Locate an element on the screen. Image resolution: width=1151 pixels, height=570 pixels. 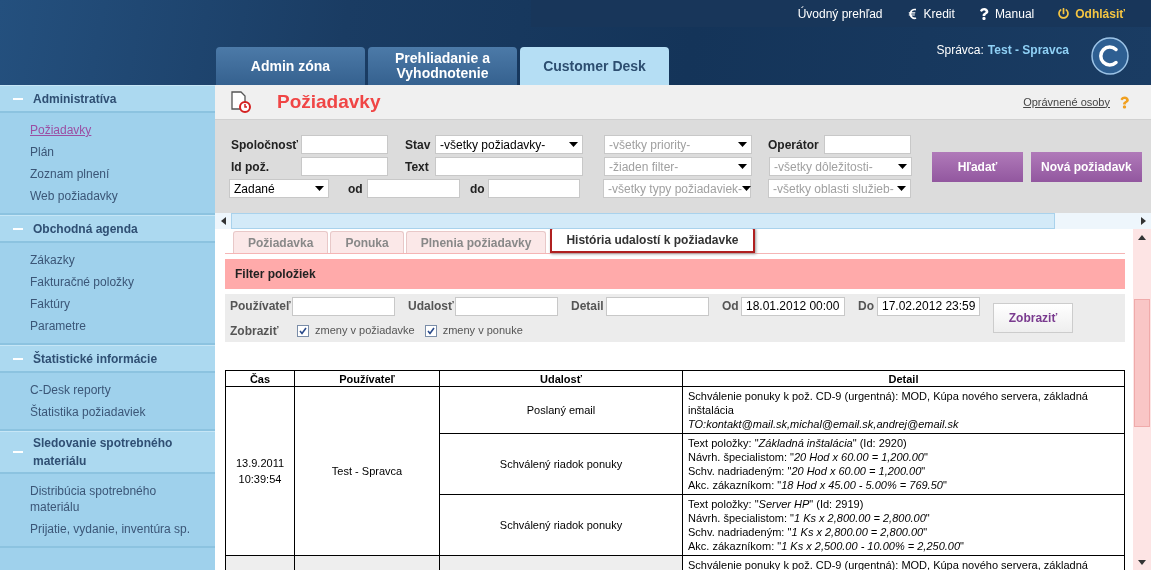
field-label: Spoločnosť is located at coordinates (265, 145).